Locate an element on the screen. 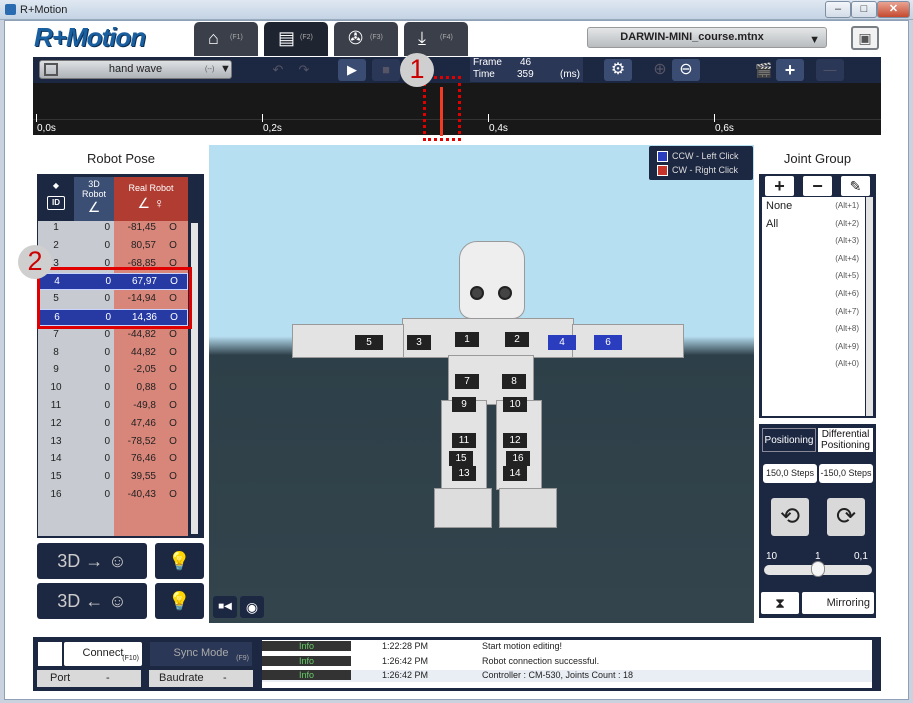  edit-group-button: ✎ is located at coordinates (855, 186).